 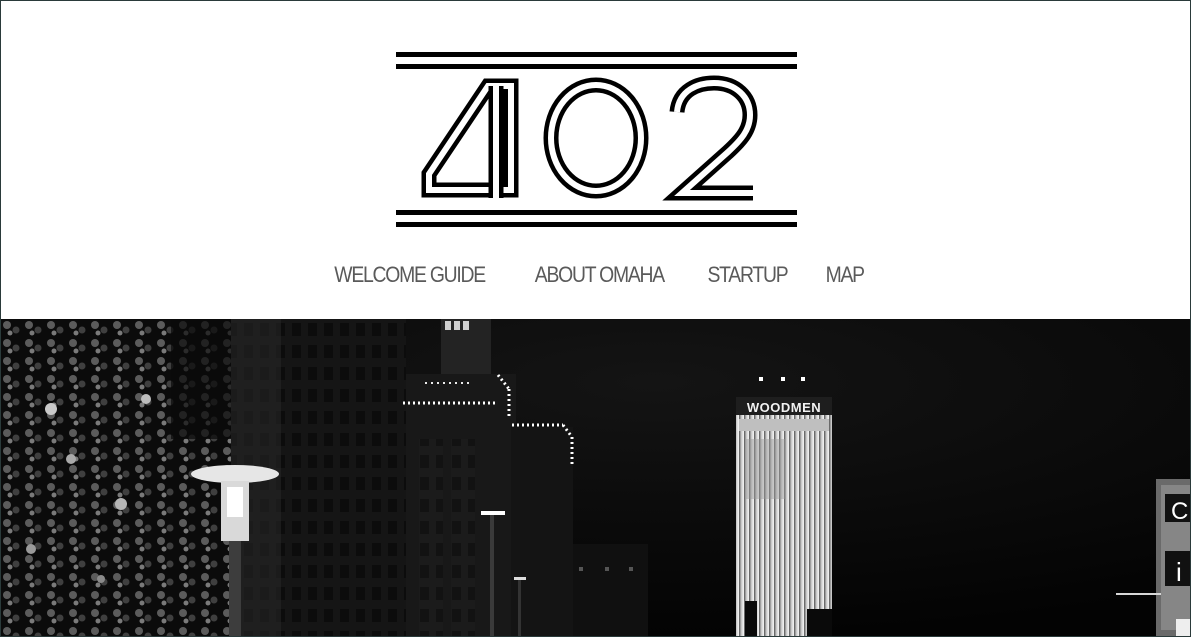 I want to click on nav-welcome-guide: WELCOME GUIDE, so click(x=411, y=275).